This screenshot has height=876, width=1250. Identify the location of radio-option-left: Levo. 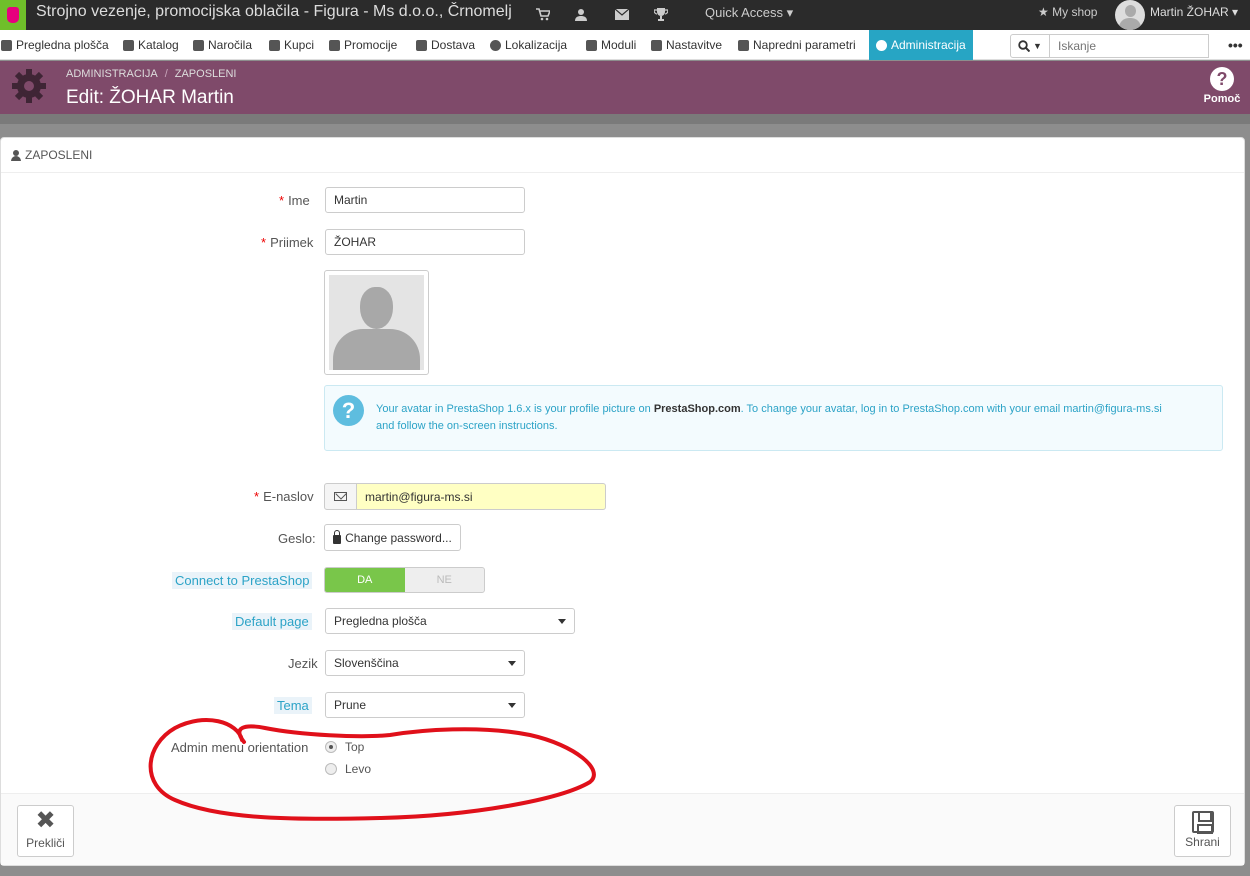
(348, 769).